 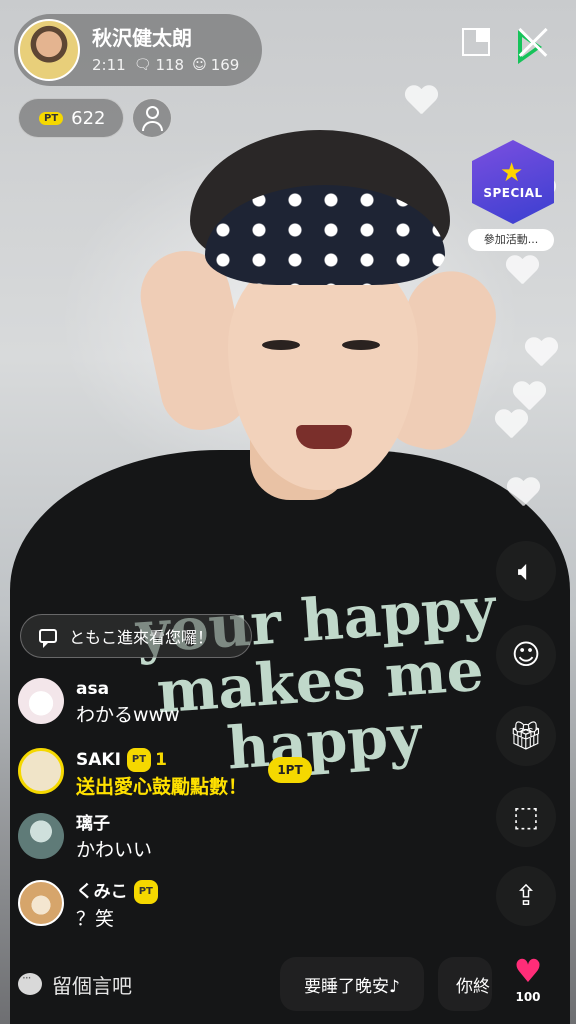 I want to click on user-icon-body, so click(x=152, y=126).